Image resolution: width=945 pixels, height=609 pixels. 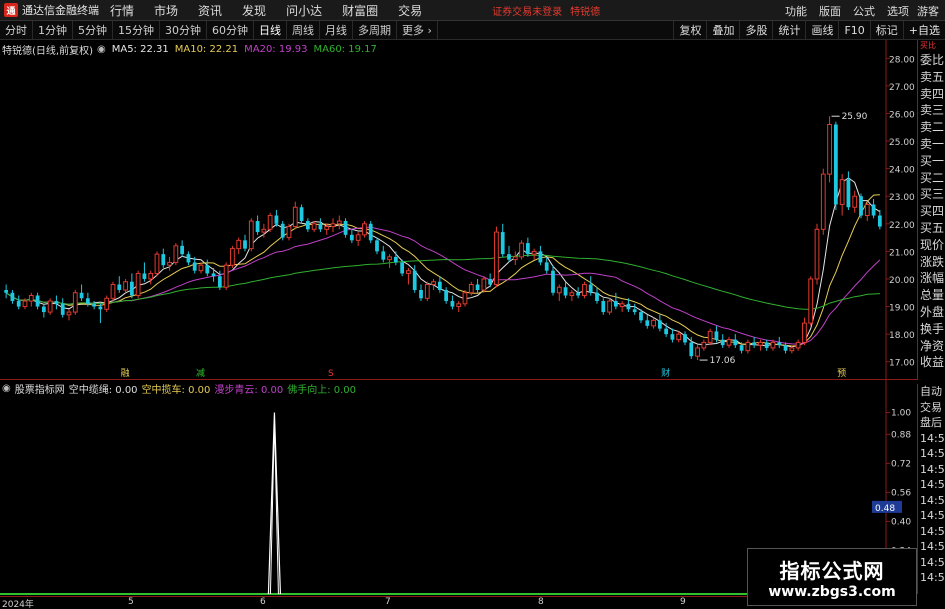 What do you see at coordinates (210, 10) in the screenshot?
I see `menu-item-news: 资讯` at bounding box center [210, 10].